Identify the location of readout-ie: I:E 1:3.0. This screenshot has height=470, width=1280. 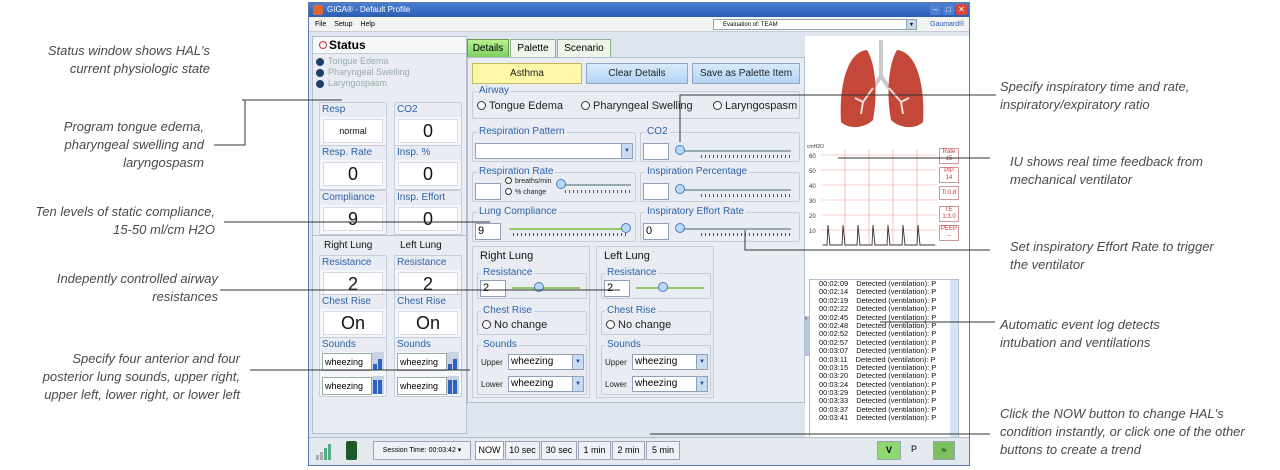
(949, 214).